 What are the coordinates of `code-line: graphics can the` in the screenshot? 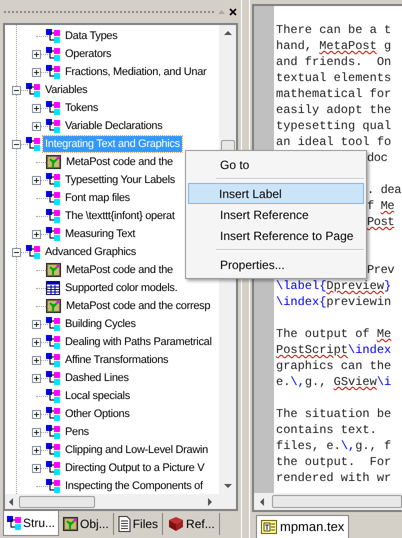 It's located at (334, 366).